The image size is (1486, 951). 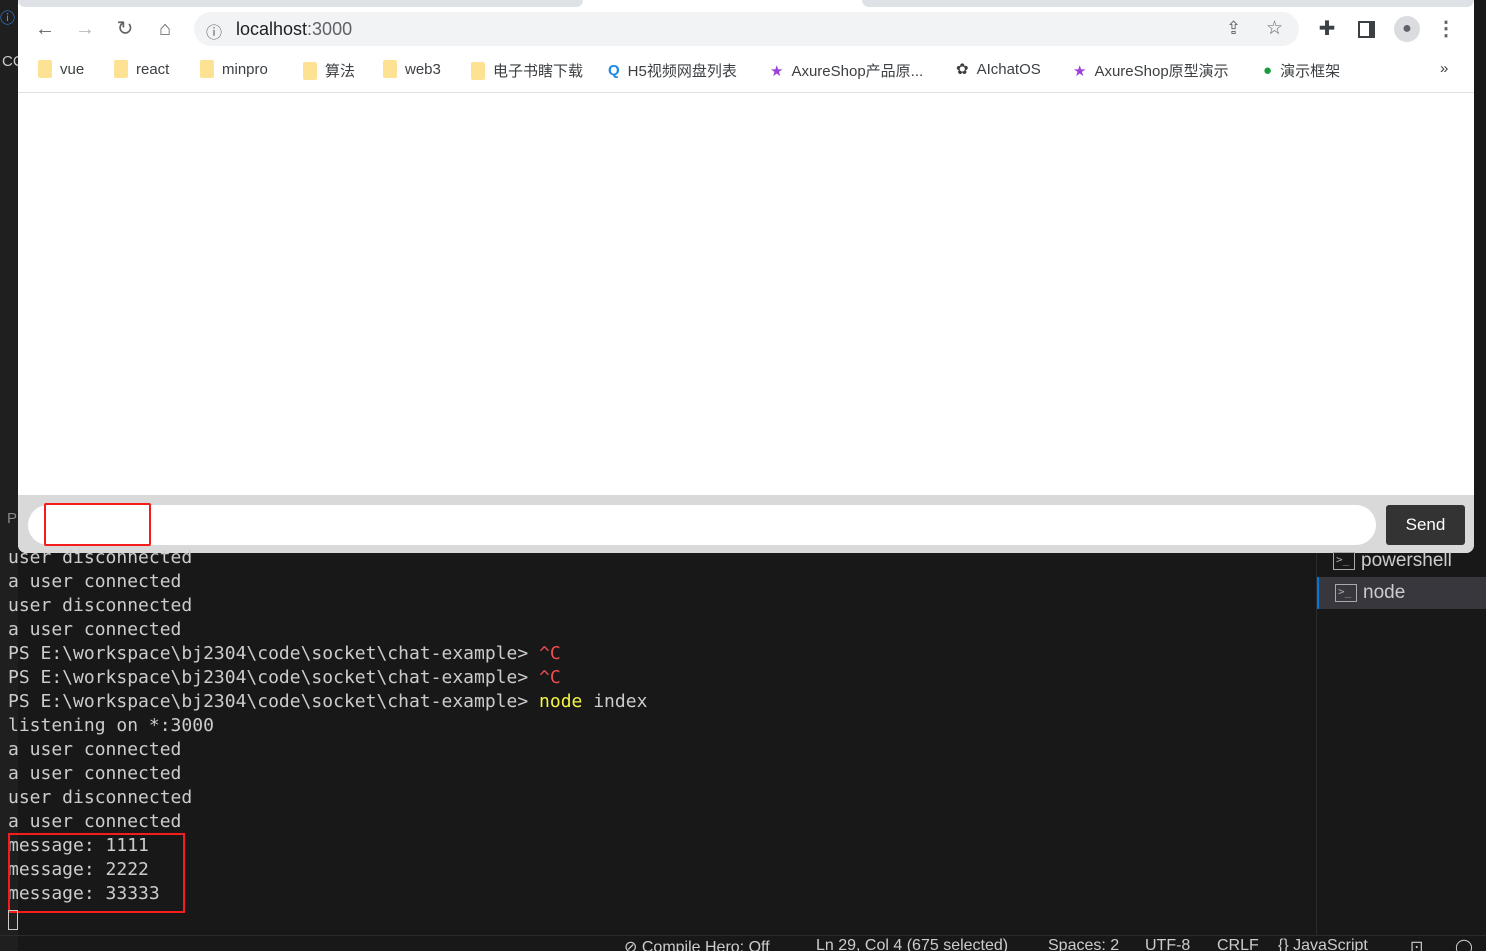 I want to click on status-text: Compile Hero: Off, so click(x=705, y=945).